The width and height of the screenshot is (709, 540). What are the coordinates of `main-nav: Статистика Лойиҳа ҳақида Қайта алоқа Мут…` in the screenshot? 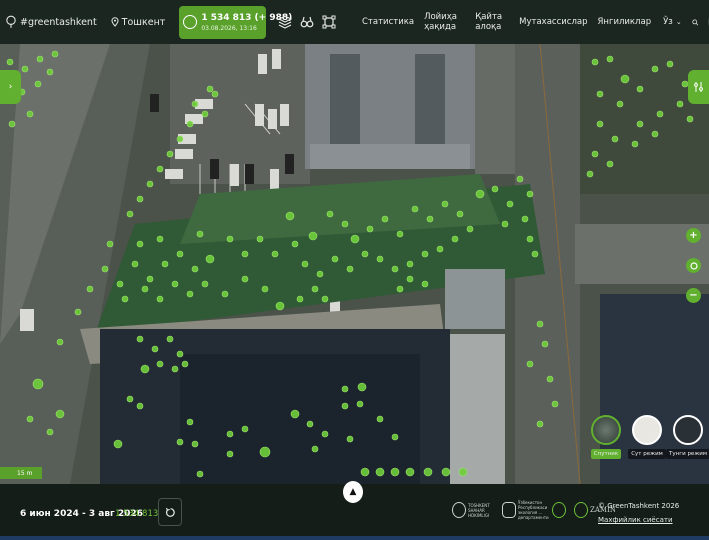 It's located at (535, 22).